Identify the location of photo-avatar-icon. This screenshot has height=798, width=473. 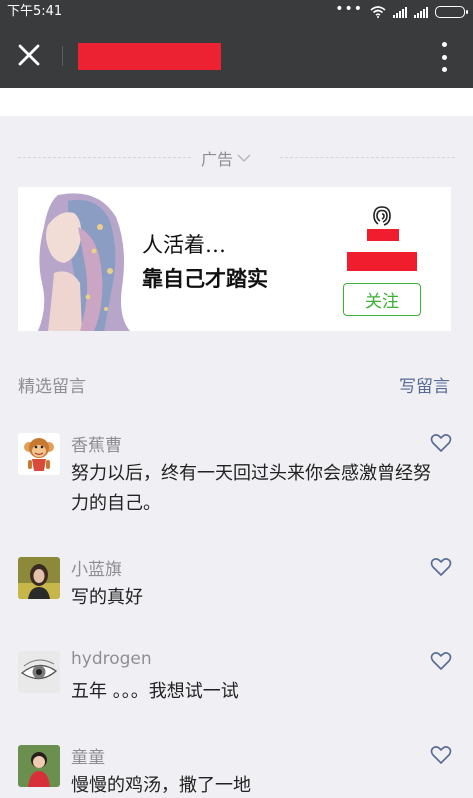
(39, 578).